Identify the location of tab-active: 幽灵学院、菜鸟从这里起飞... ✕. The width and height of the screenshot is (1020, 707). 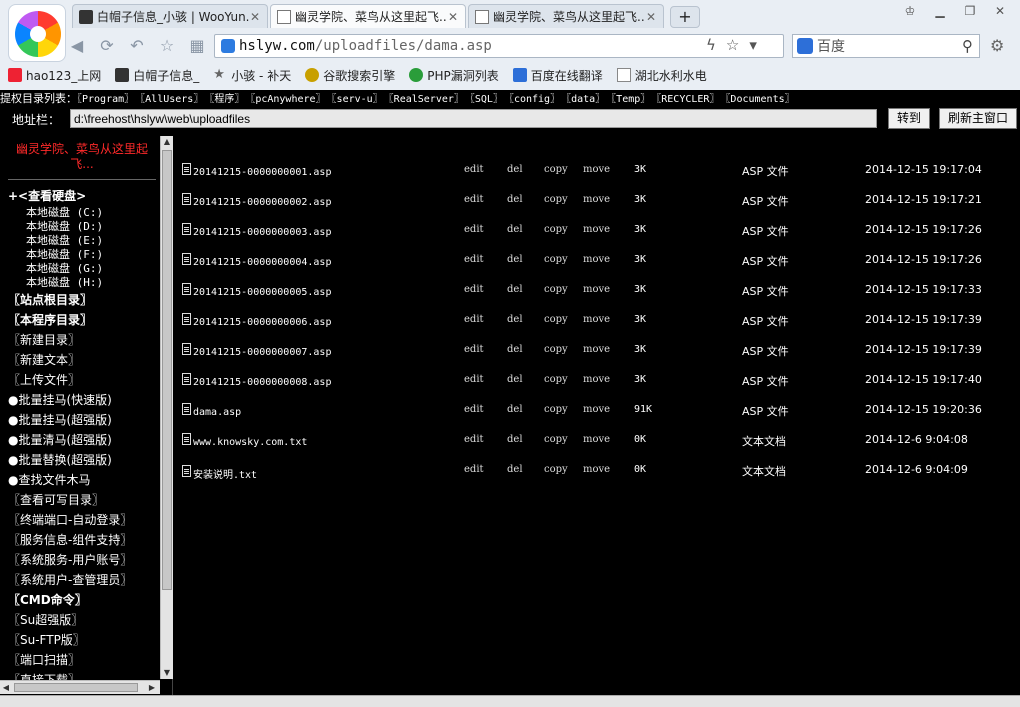
(368, 16).